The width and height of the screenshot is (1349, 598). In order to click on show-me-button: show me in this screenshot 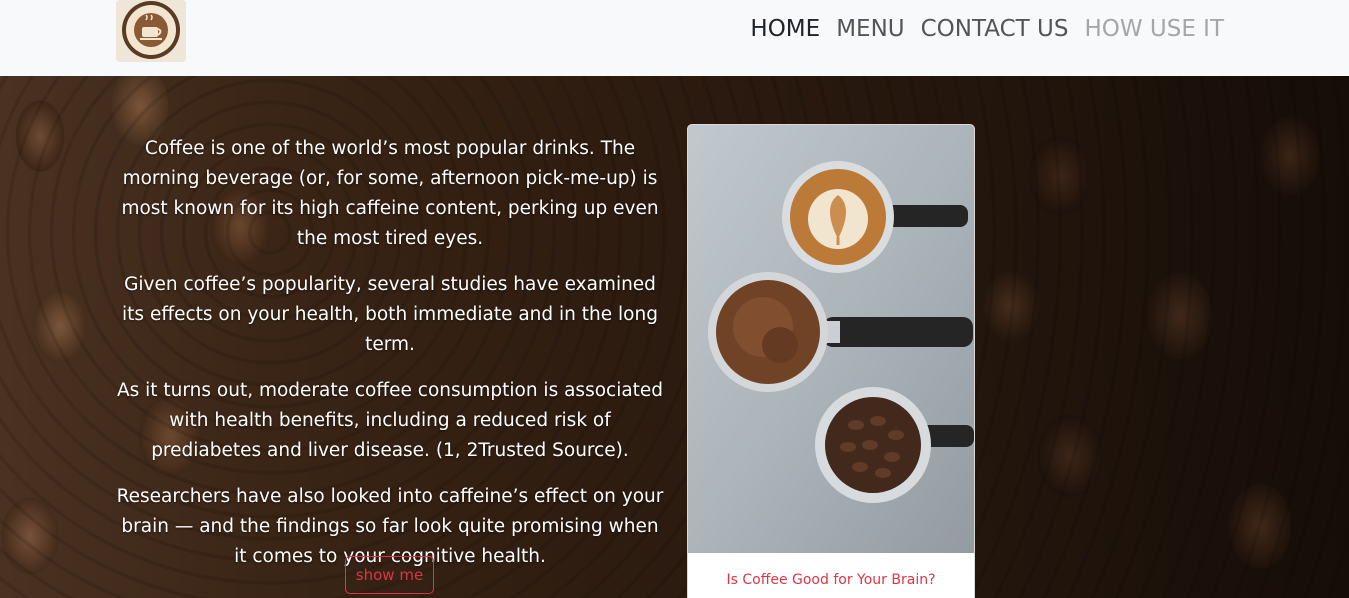, I will do `click(389, 575)`.